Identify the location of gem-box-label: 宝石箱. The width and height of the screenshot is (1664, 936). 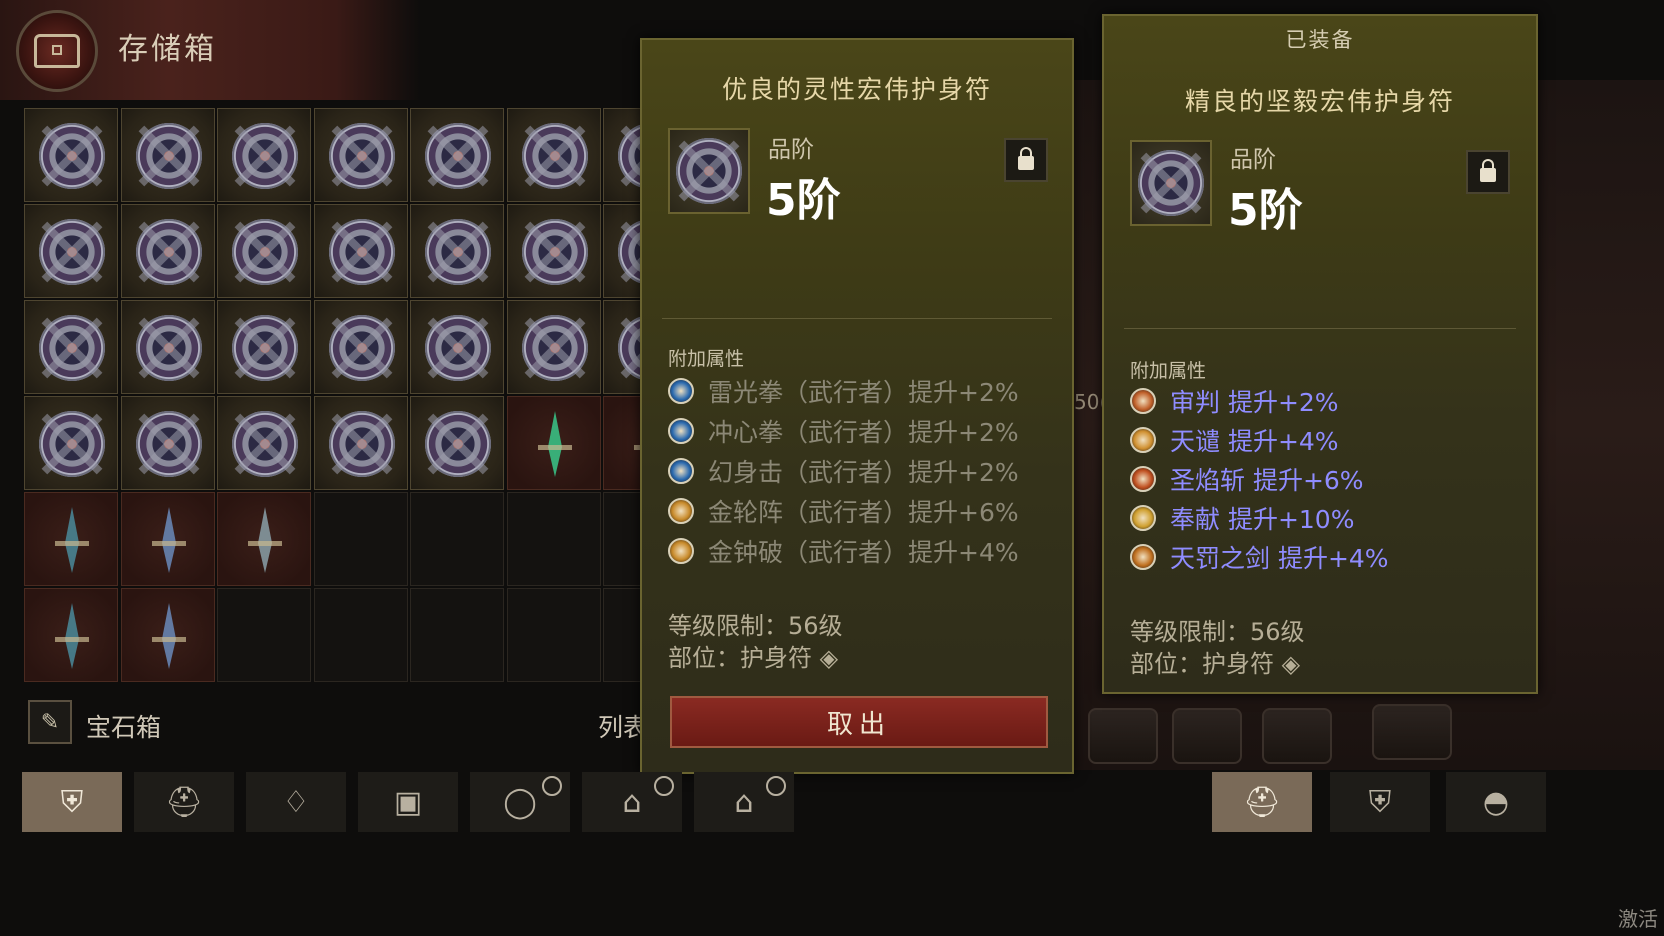
(123, 726).